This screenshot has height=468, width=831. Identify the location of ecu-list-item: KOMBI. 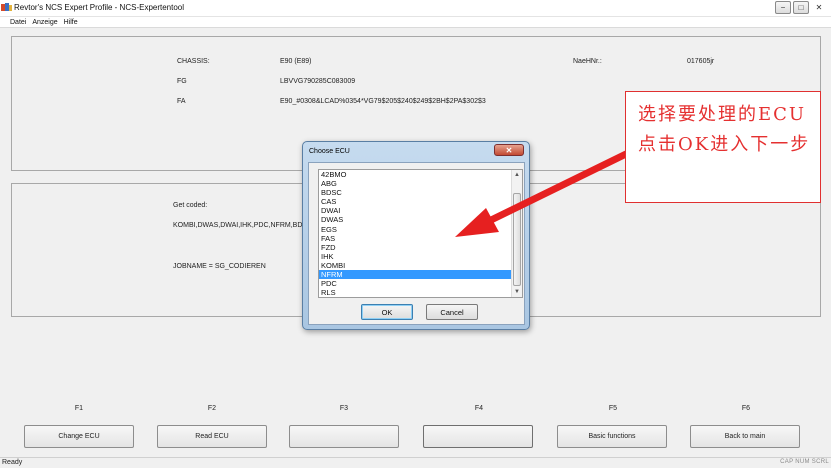
(415, 265).